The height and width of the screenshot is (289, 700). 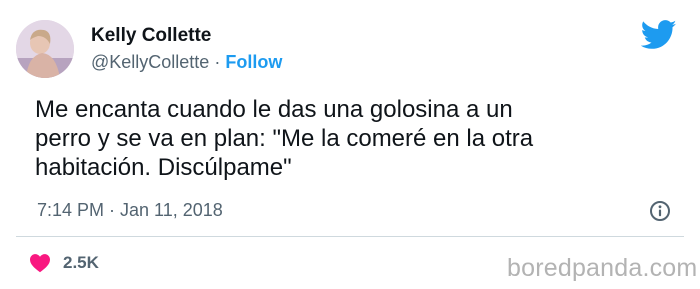 I want to click on tweet-timestamp: 7:14 PM · Jan 11, 2018, so click(x=130, y=210).